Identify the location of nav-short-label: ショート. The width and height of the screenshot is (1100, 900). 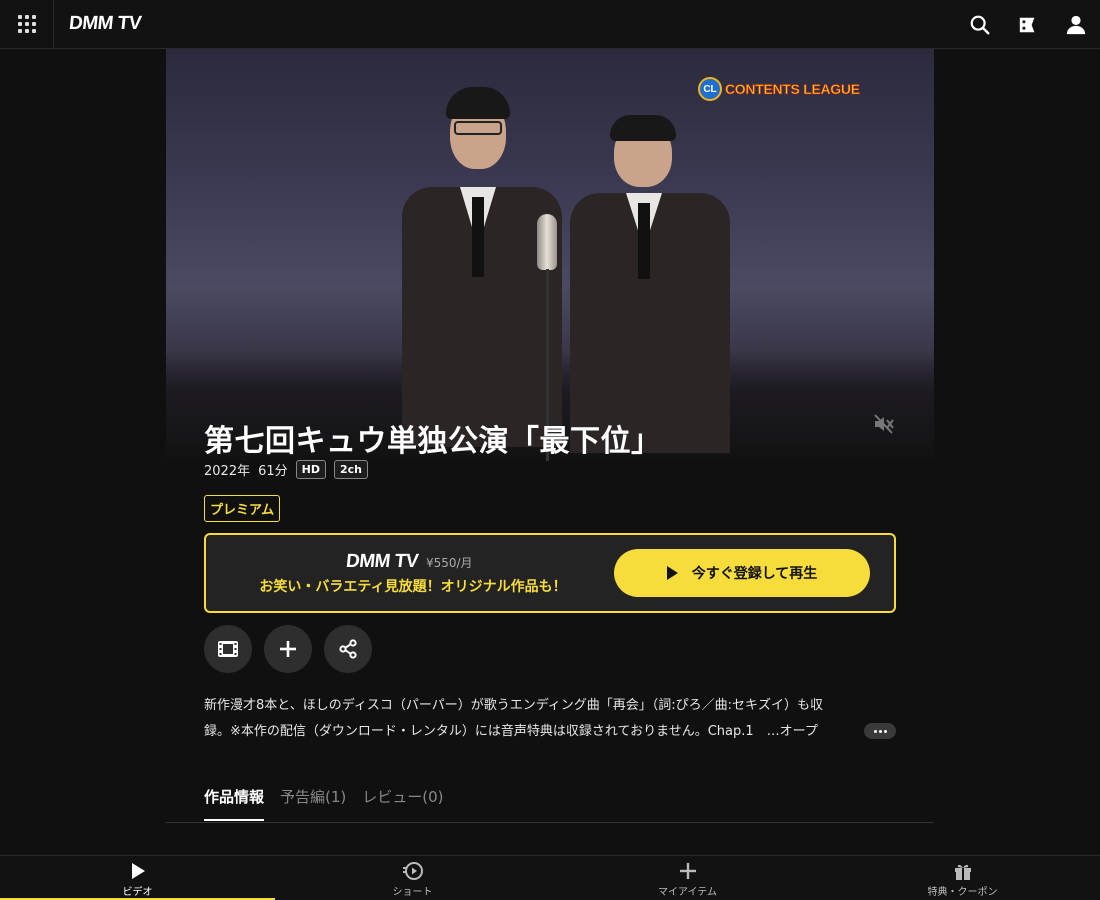
(412, 892).